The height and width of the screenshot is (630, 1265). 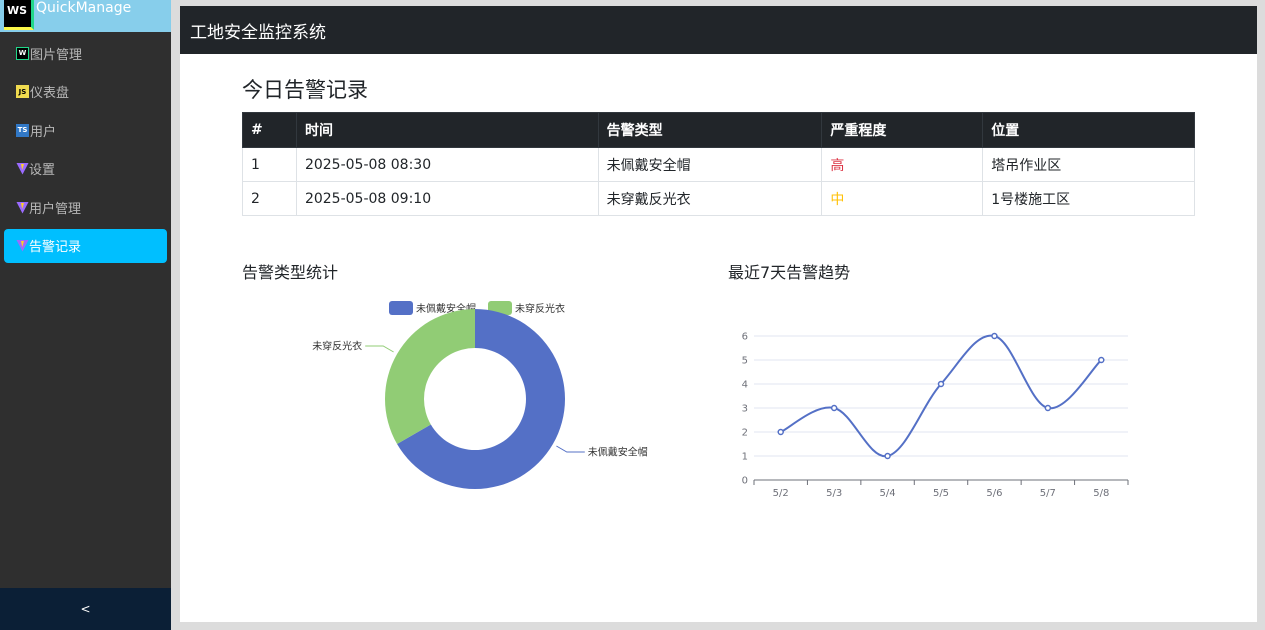 What do you see at coordinates (447, 130) in the screenshot?
I see `column-header-time: 时间` at bounding box center [447, 130].